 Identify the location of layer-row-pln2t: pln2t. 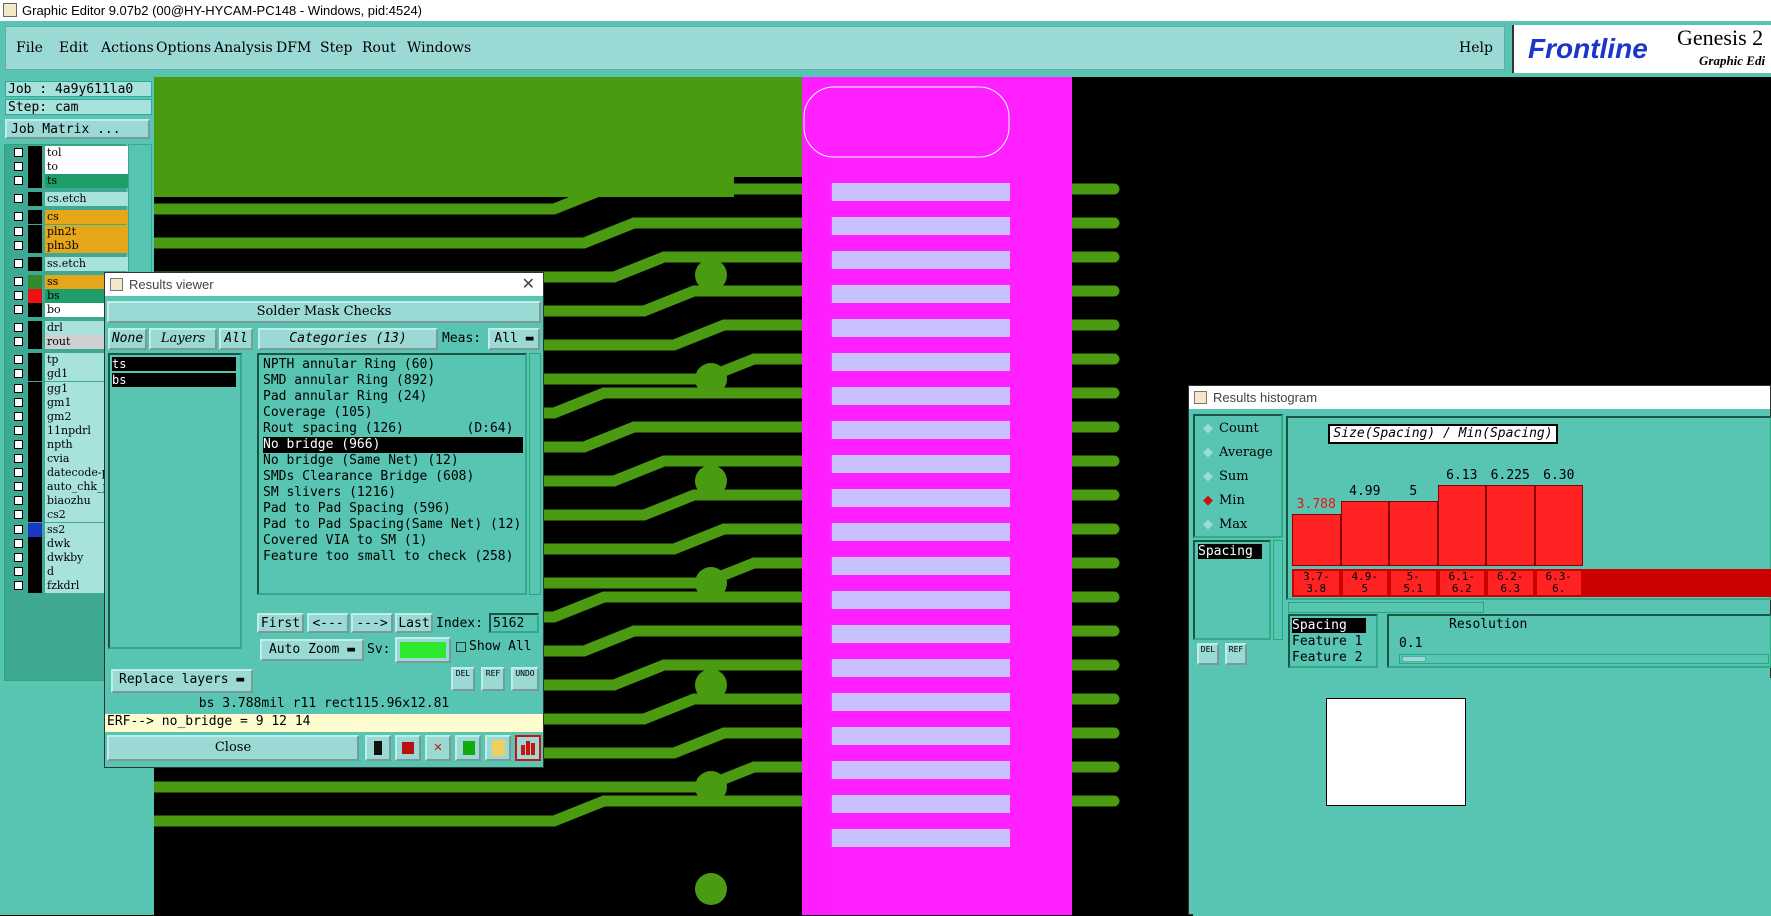
(73, 231).